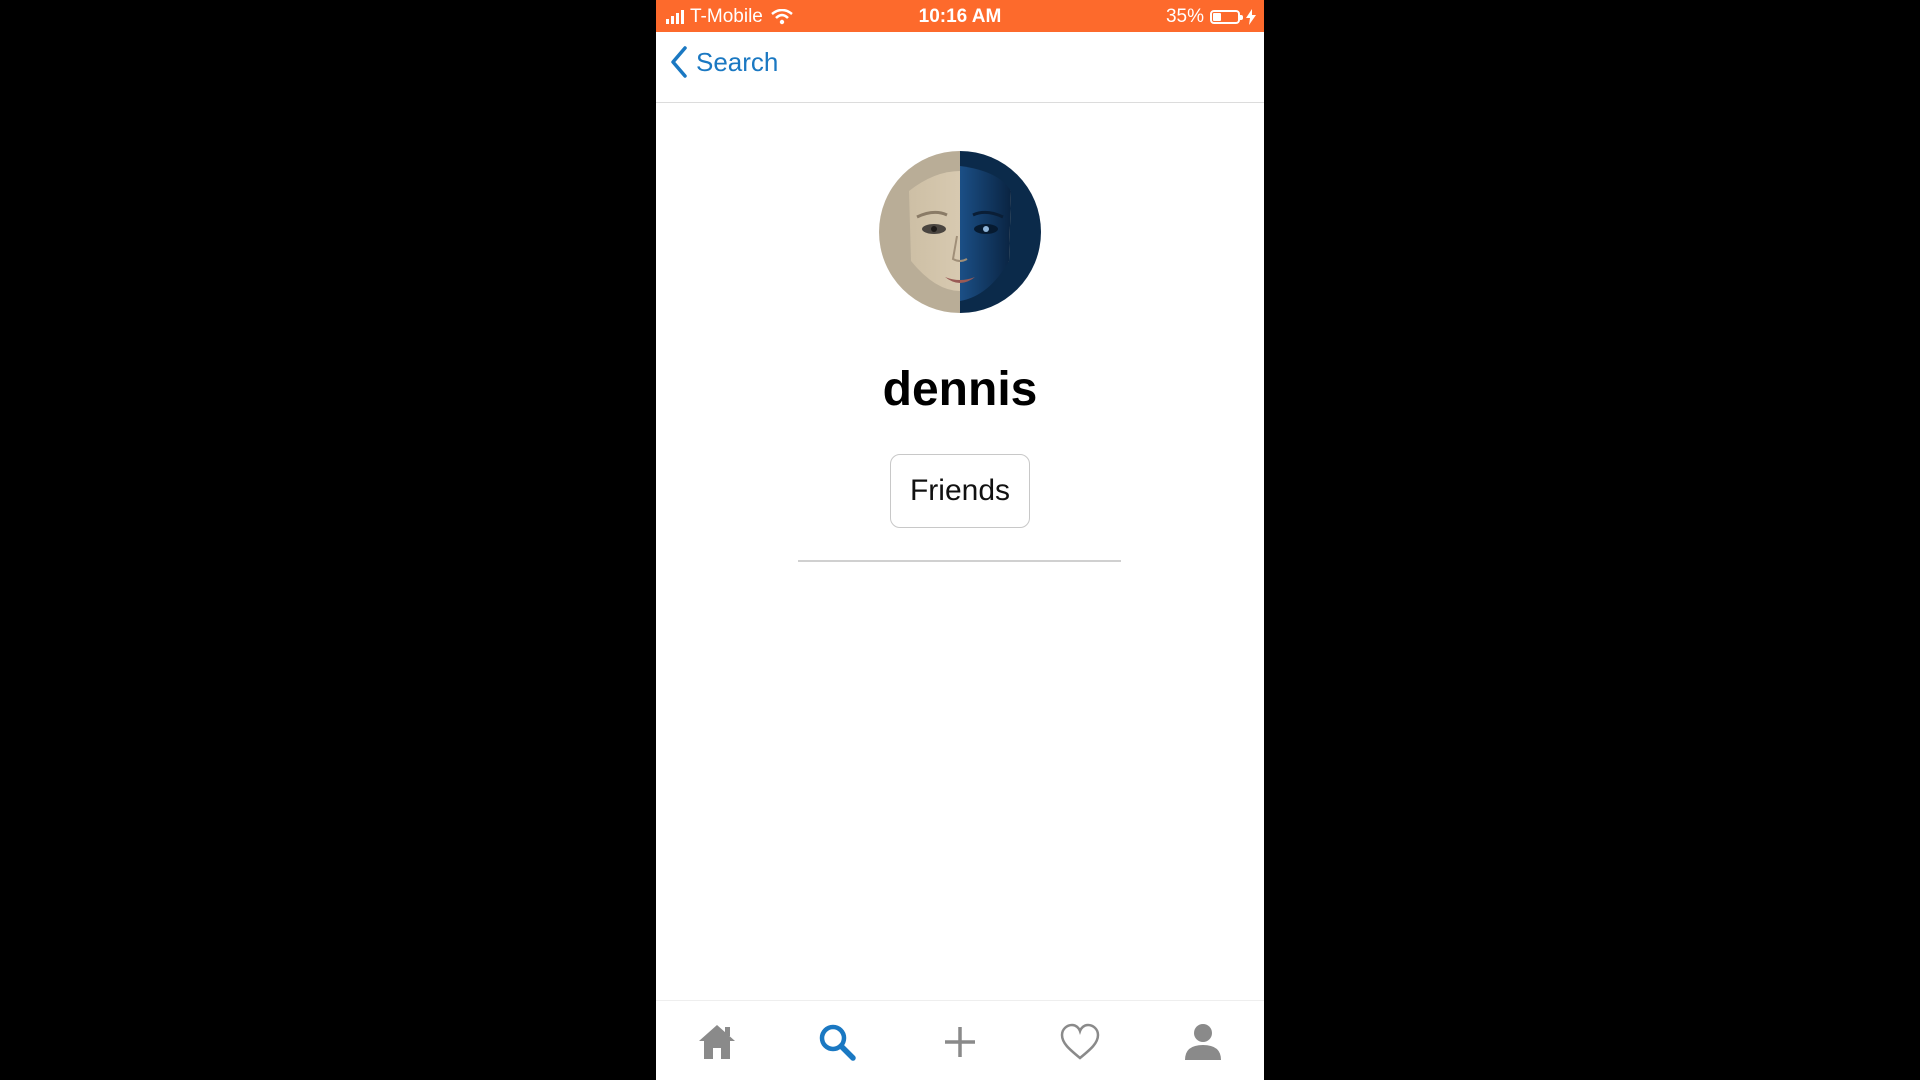 Image resolution: width=1920 pixels, height=1080 pixels. Describe the element at coordinates (960, 491) in the screenshot. I see `friends-button: Friends` at that location.